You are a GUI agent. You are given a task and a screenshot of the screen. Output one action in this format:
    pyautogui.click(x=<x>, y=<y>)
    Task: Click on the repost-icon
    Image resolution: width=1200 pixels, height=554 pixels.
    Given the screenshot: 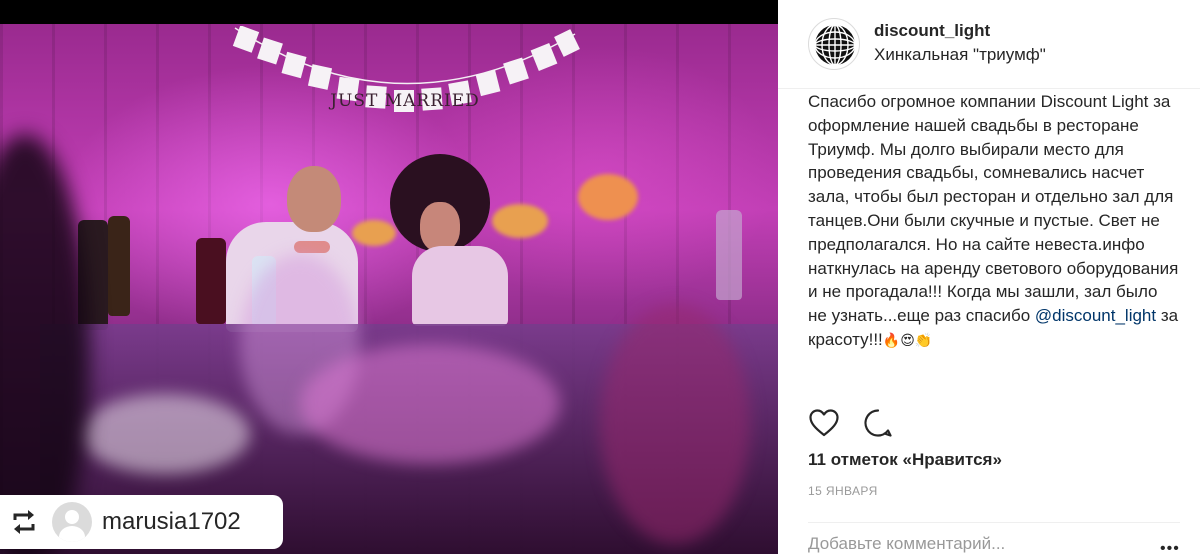 What is the action you would take?
    pyautogui.click(x=24, y=522)
    